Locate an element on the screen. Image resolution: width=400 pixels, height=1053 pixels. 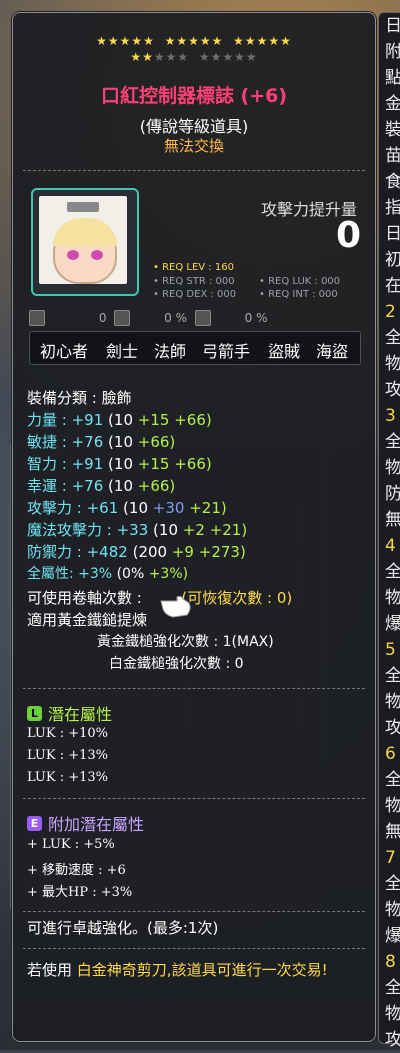
side-panel-text: 裝 is located at coordinates (392, 130).